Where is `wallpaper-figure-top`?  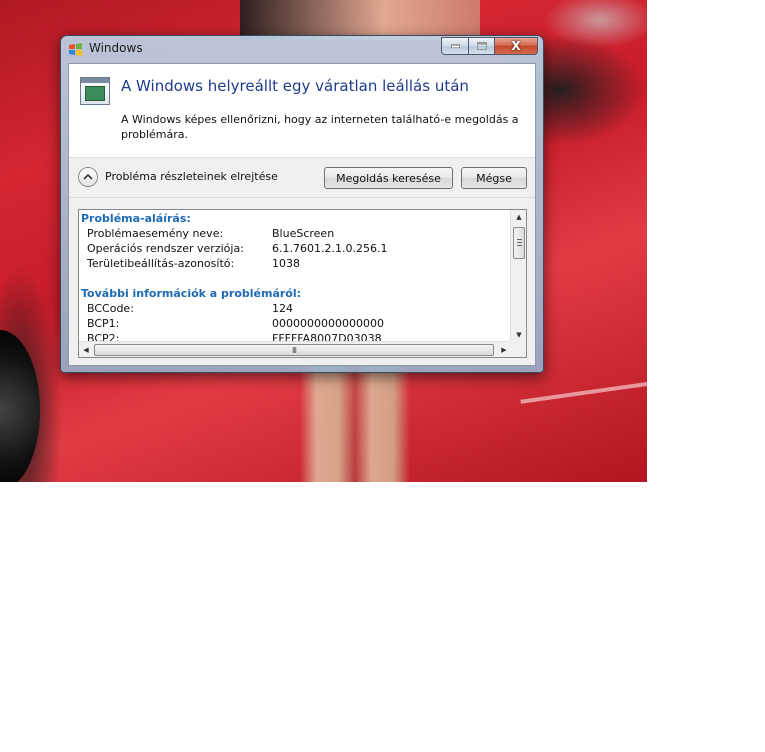
wallpaper-figure-top is located at coordinates (360, 20).